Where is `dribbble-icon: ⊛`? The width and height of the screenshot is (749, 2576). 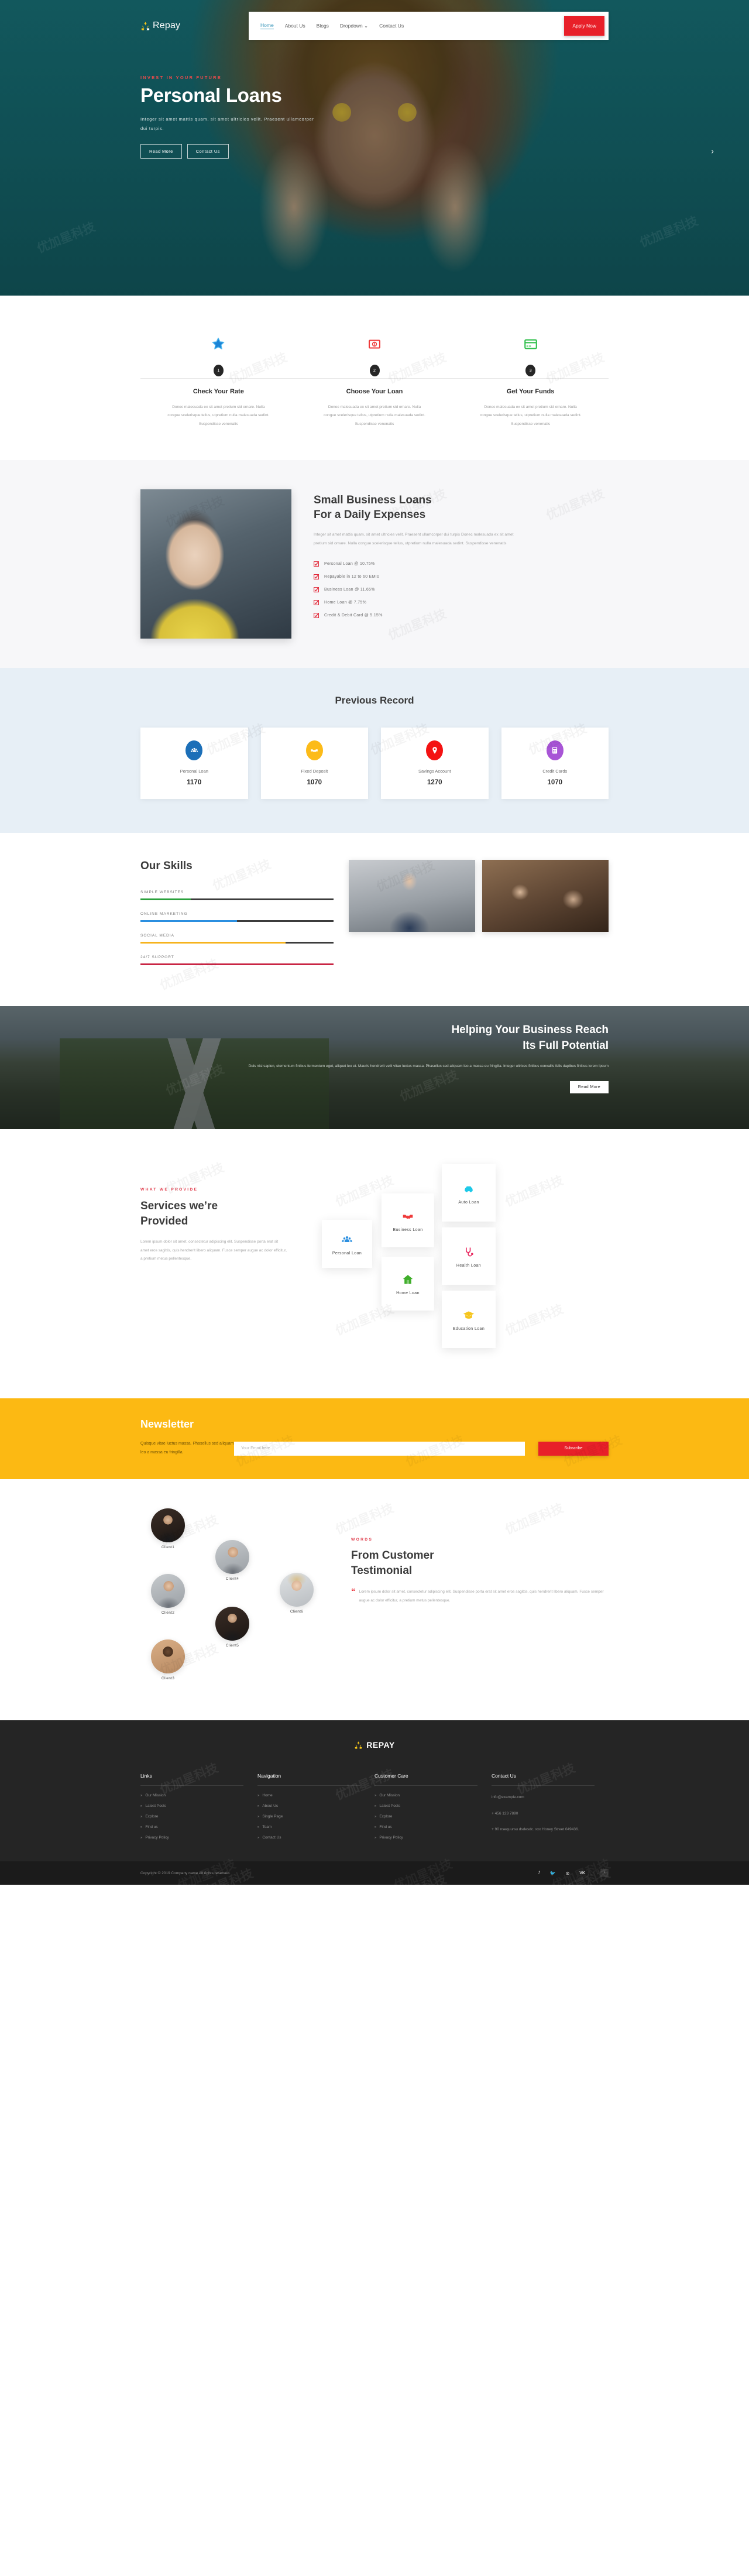
dribbble-icon: ⊛ is located at coordinates (568, 1874).